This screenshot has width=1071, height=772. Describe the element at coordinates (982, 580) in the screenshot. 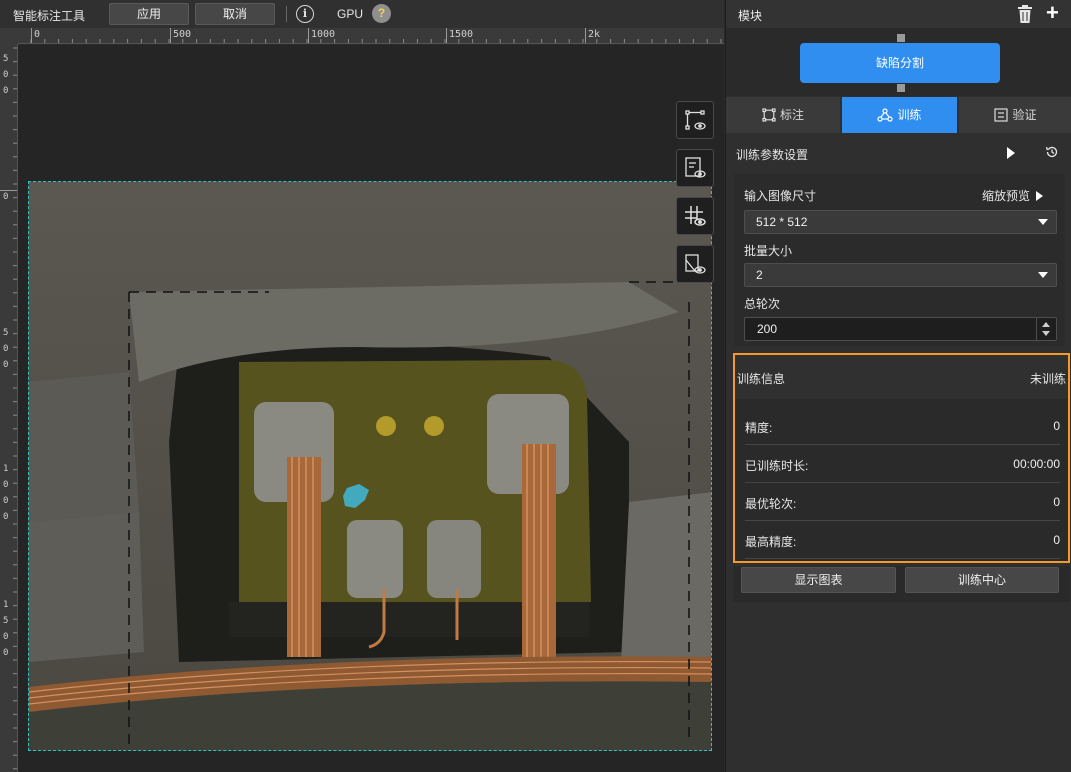

I see `training-center-button: 训练中心` at that location.